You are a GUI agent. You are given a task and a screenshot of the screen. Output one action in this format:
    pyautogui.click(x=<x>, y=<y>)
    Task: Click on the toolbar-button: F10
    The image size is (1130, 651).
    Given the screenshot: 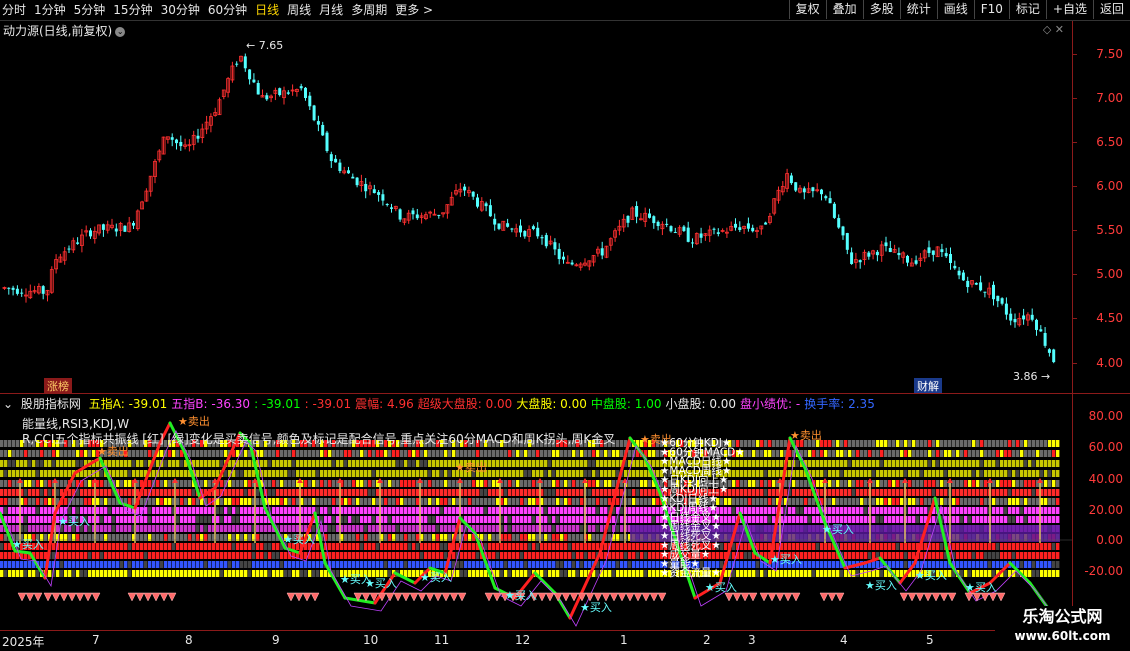 What is the action you would take?
    pyautogui.click(x=991, y=9)
    